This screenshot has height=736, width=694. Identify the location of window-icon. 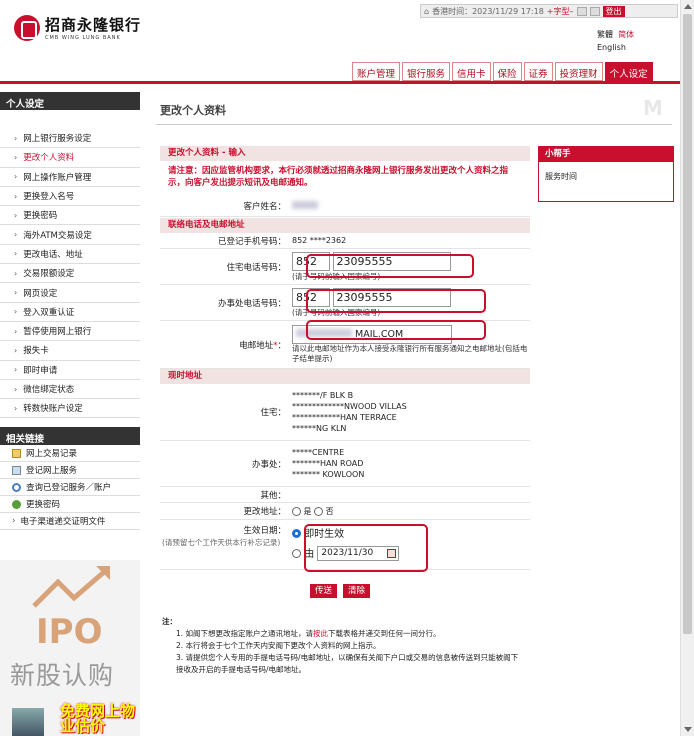
(581, 11).